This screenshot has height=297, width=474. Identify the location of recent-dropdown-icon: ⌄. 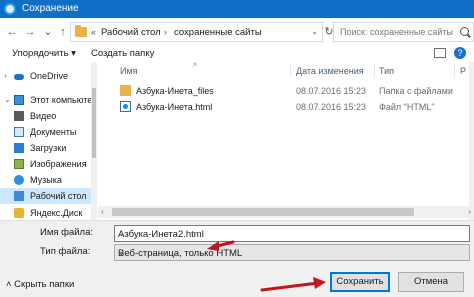
(48, 32).